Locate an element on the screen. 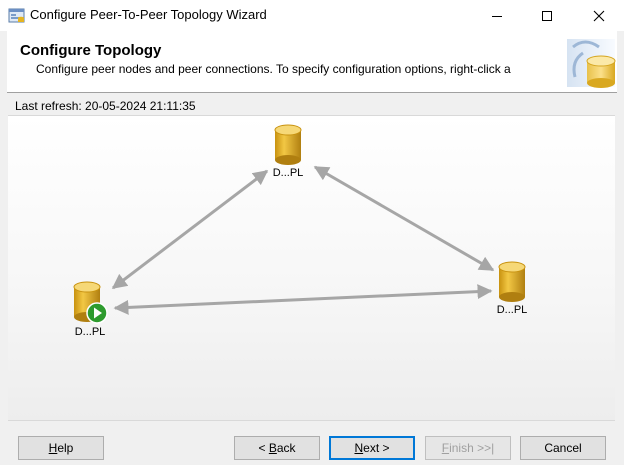 The width and height of the screenshot is (624, 465). connection-left-top is located at coordinates (190, 229).